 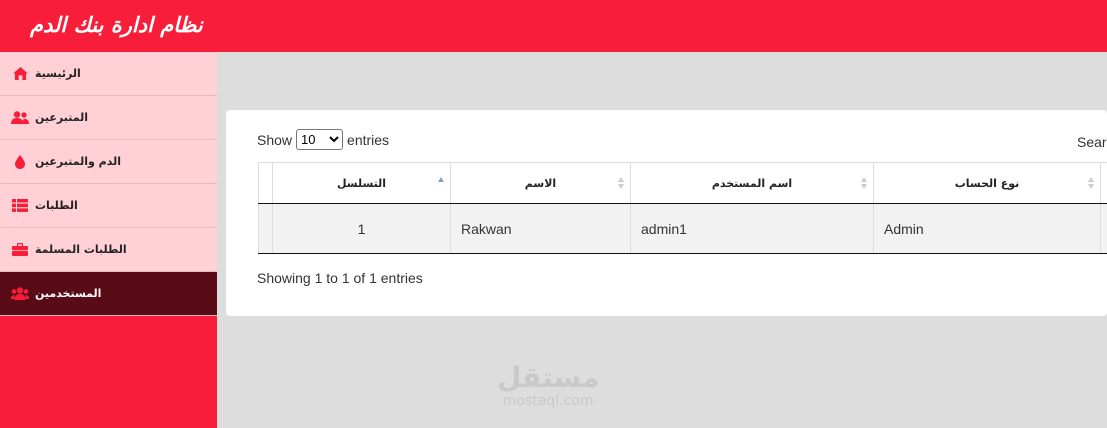 I want to click on column-header-name: الاسم, so click(x=540, y=183).